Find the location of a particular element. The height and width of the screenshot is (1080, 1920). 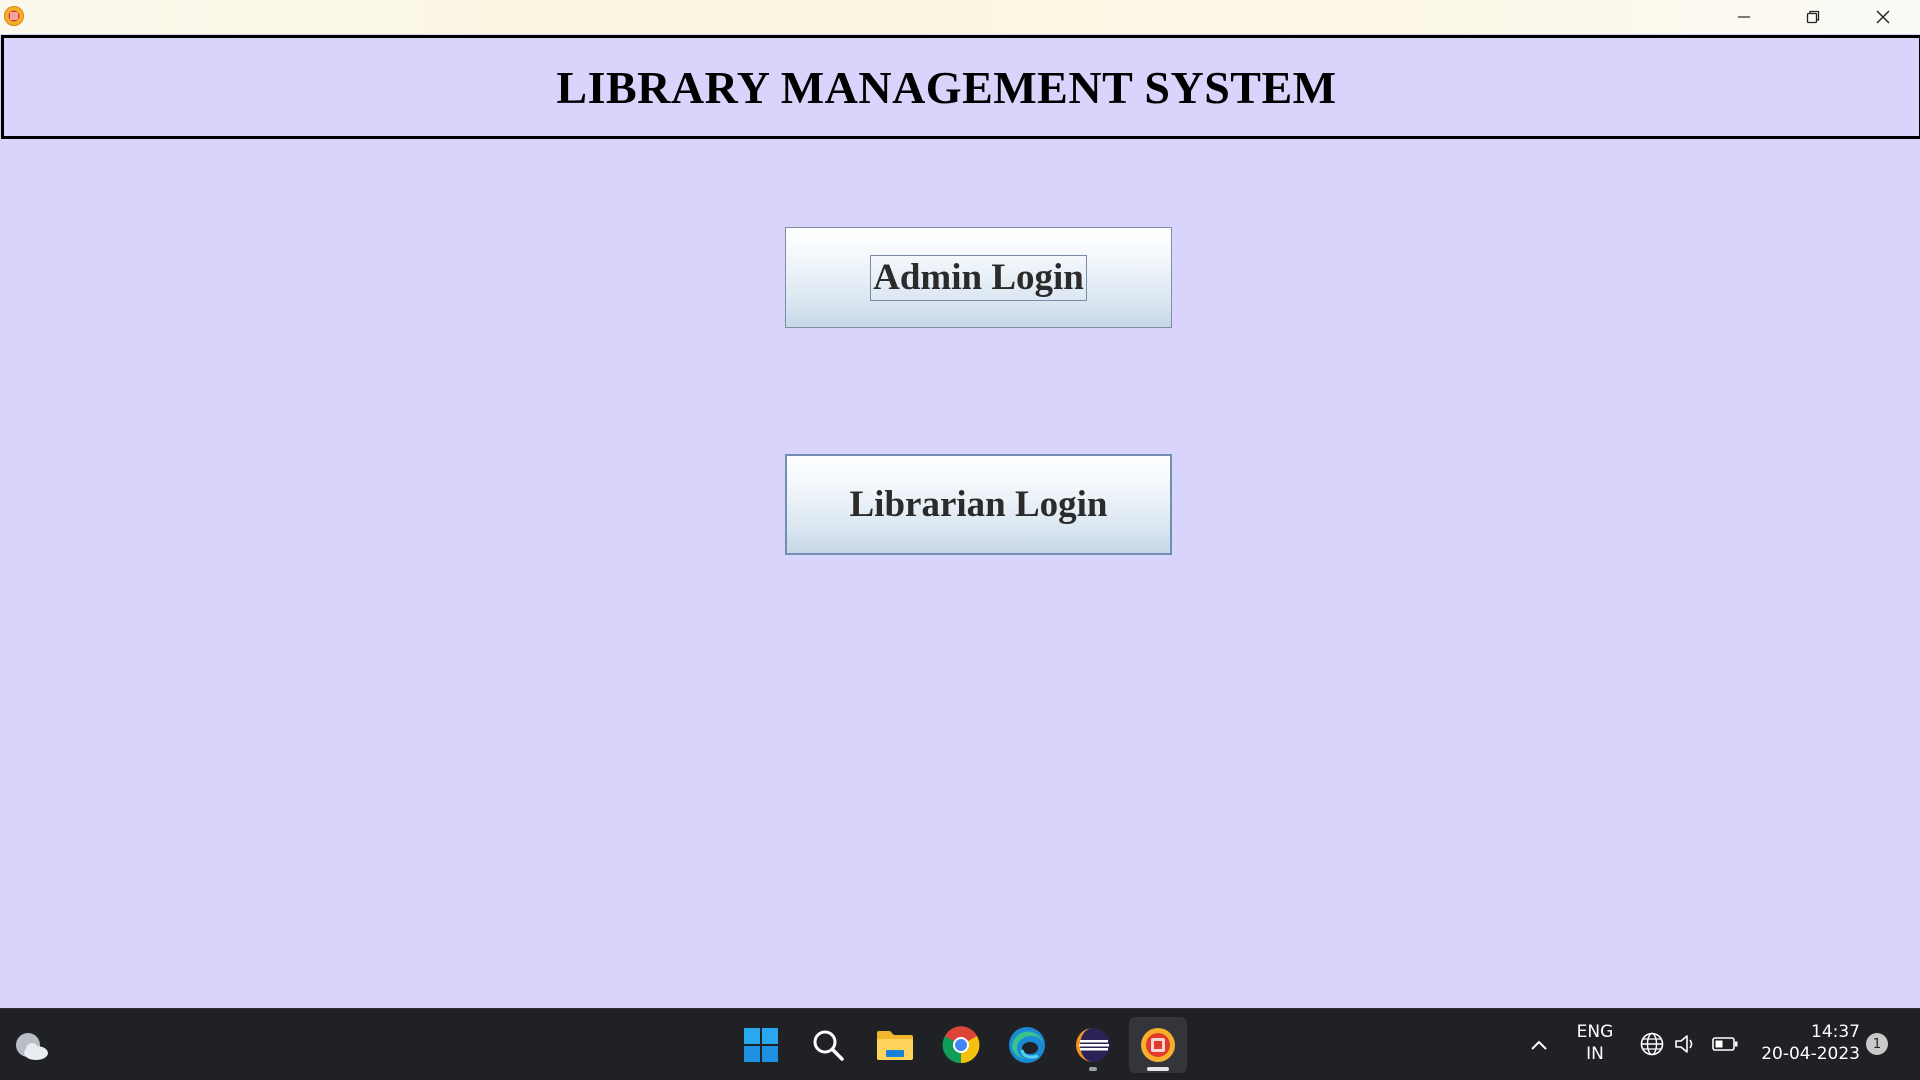

start-button is located at coordinates (761, 1045).